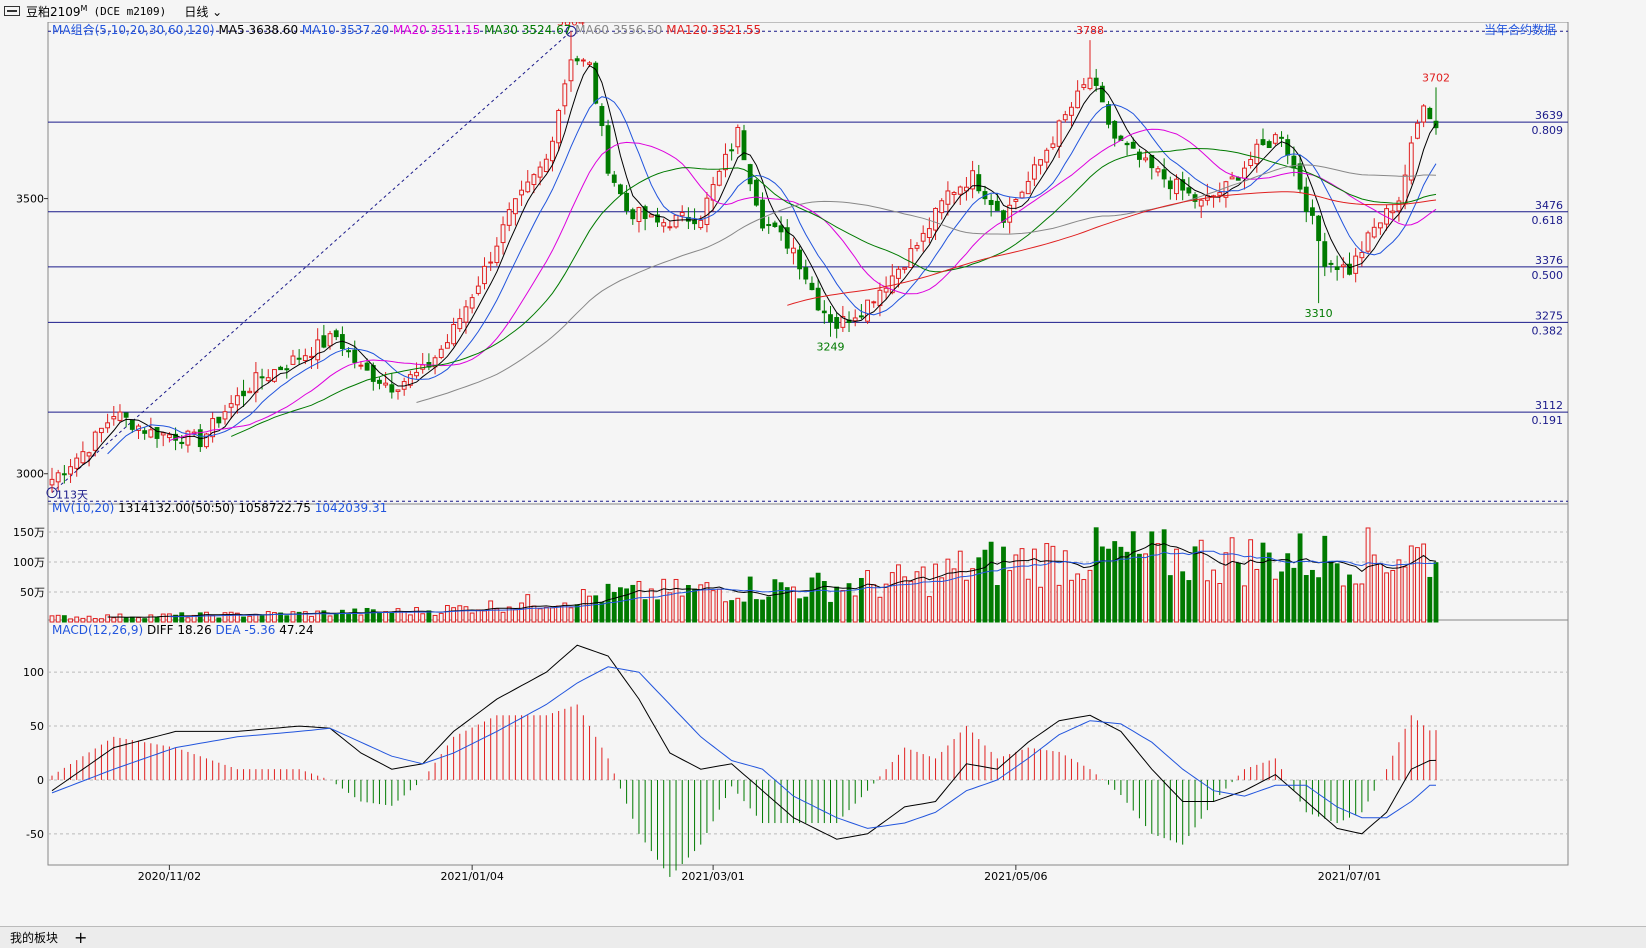 The image size is (1646, 948). What do you see at coordinates (1349, 876) in the screenshot?
I see `date-axis-label: 2021/07/01` at bounding box center [1349, 876].